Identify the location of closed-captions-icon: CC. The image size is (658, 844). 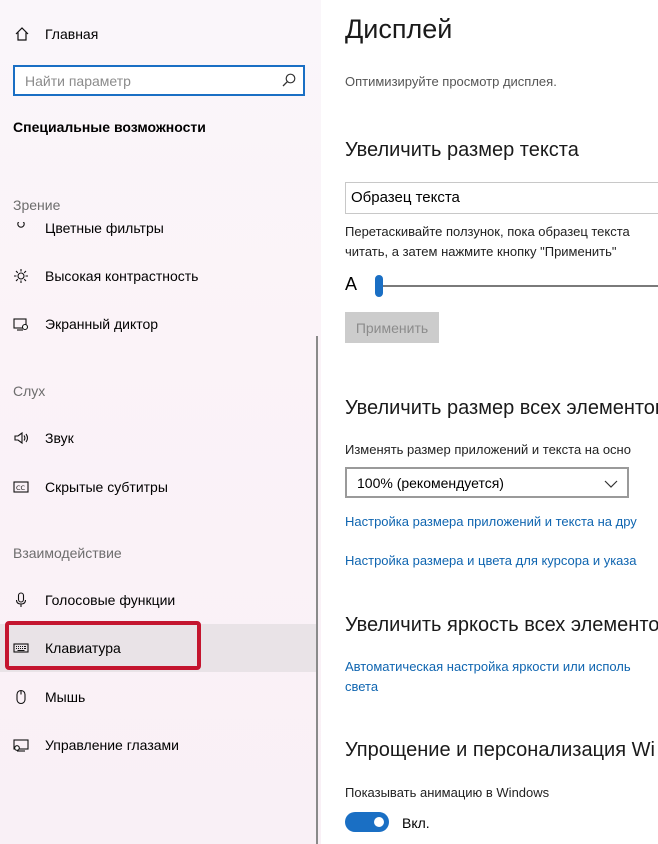
(21, 487).